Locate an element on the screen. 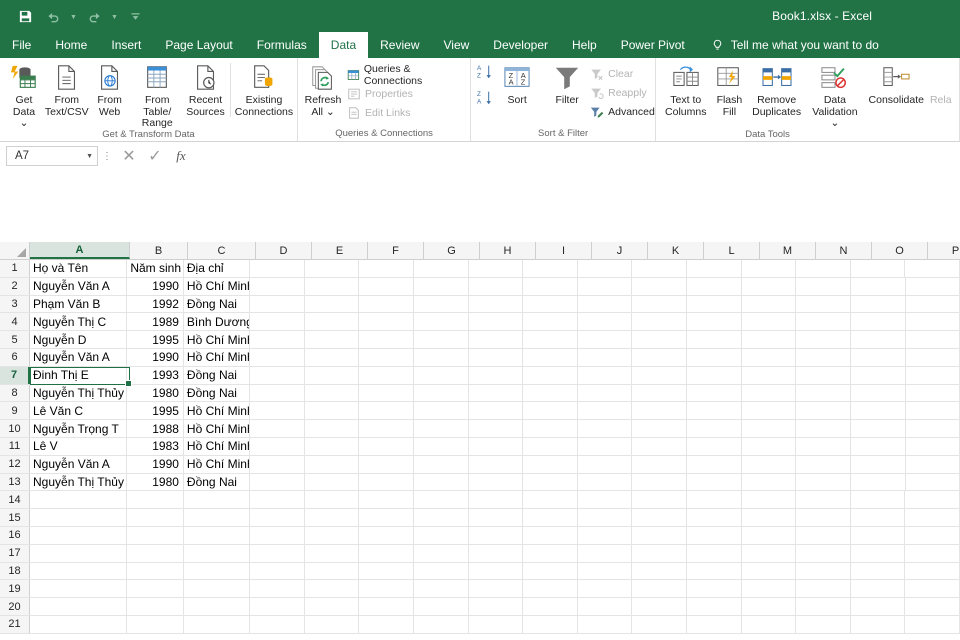  from-text-csv-button: From Text/CSV is located at coordinates (67, 89).